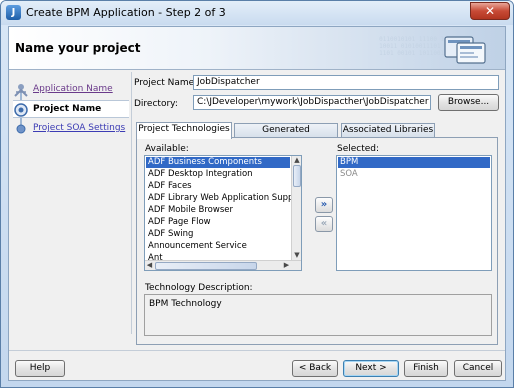 The height and width of the screenshot is (388, 514). Describe the element at coordinates (185, 304) in the screenshot. I see `technology-description-text: BPM Technology` at that location.